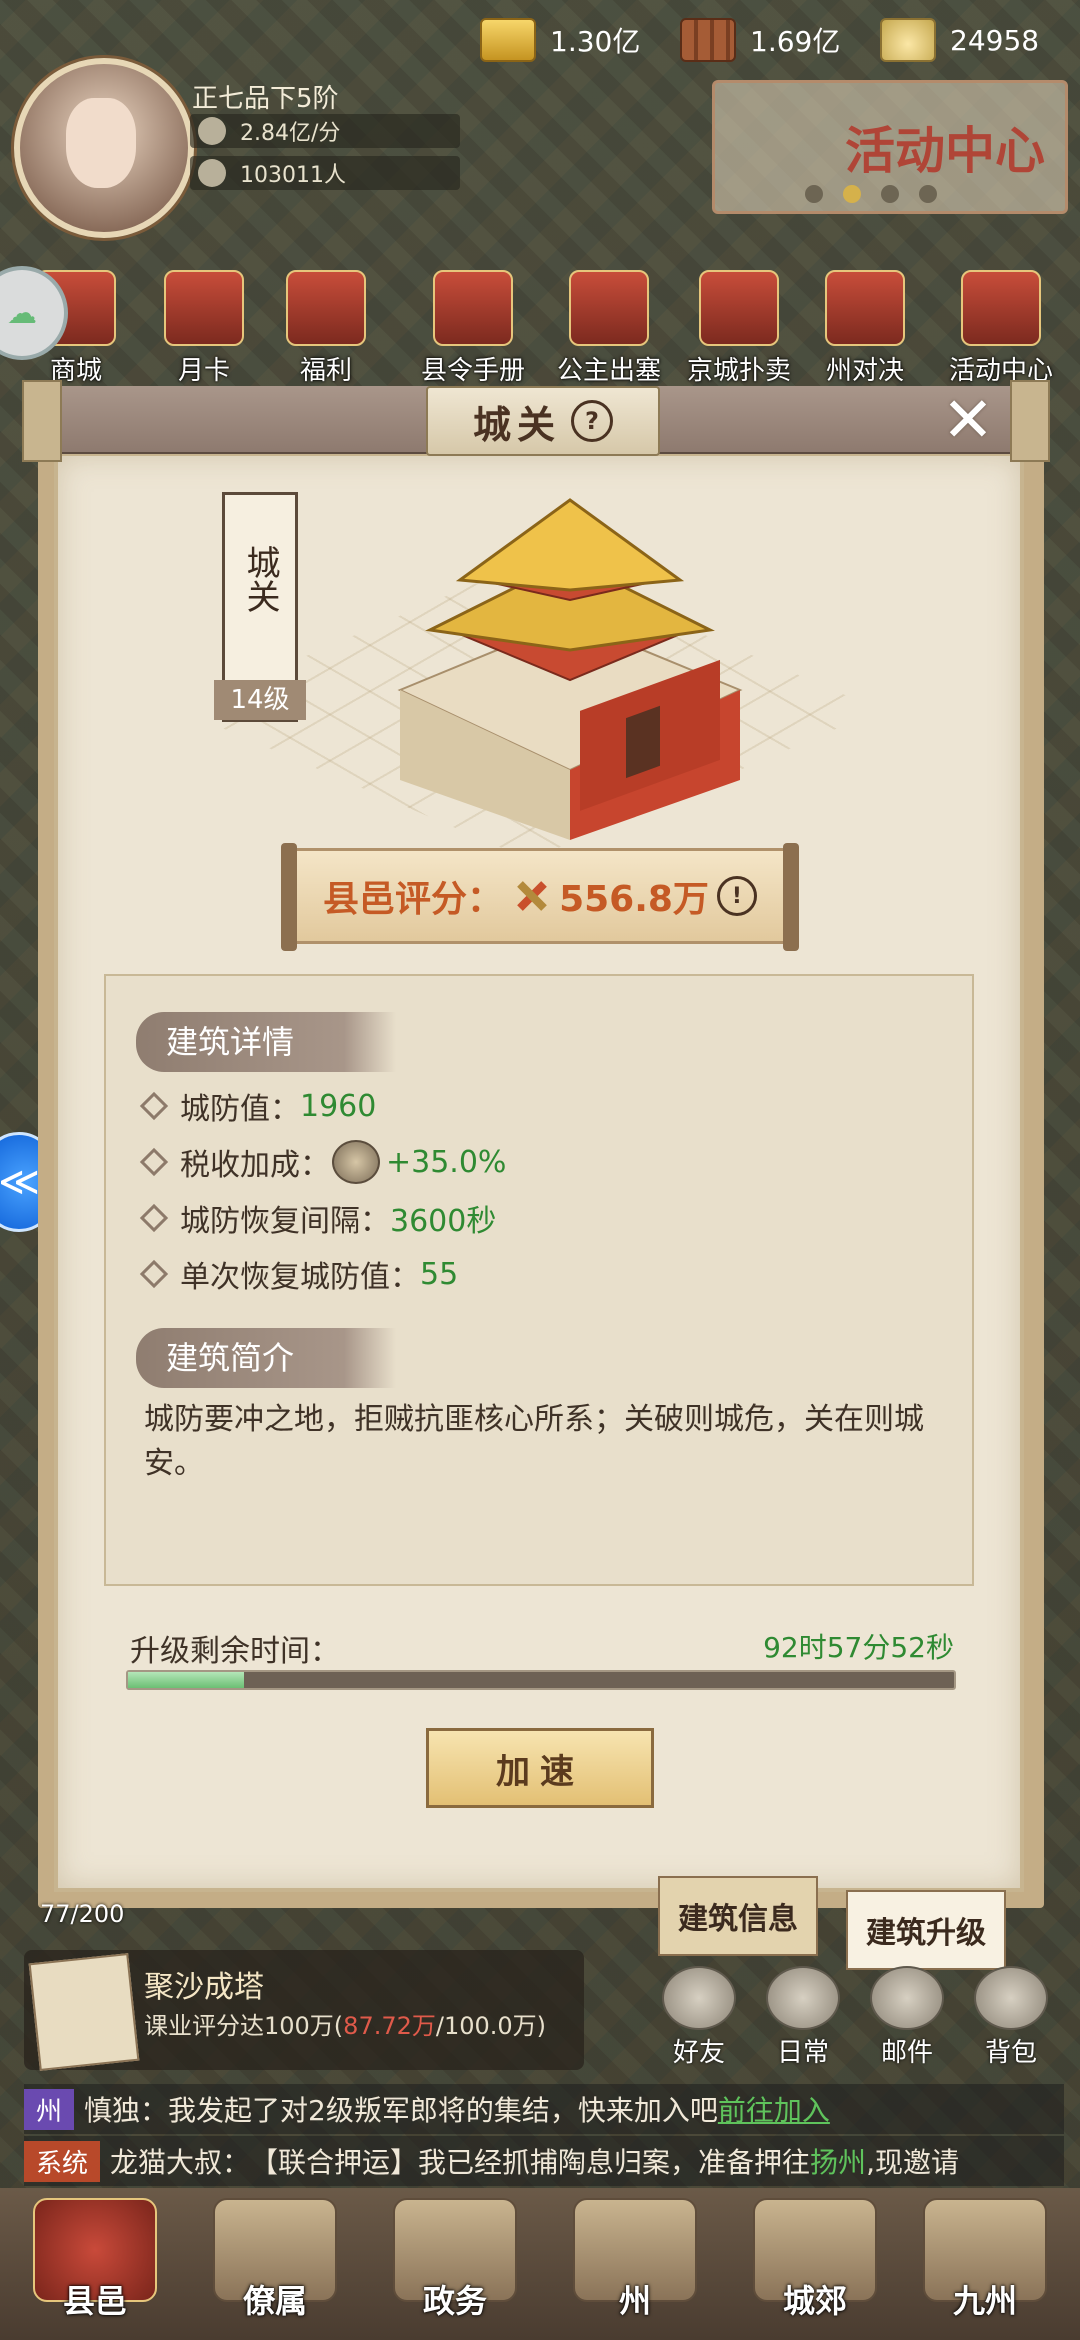 This screenshot has width=1080, height=2340. Describe the element at coordinates (815, 2266) in the screenshot. I see `nav-suburb: 城郊` at that location.